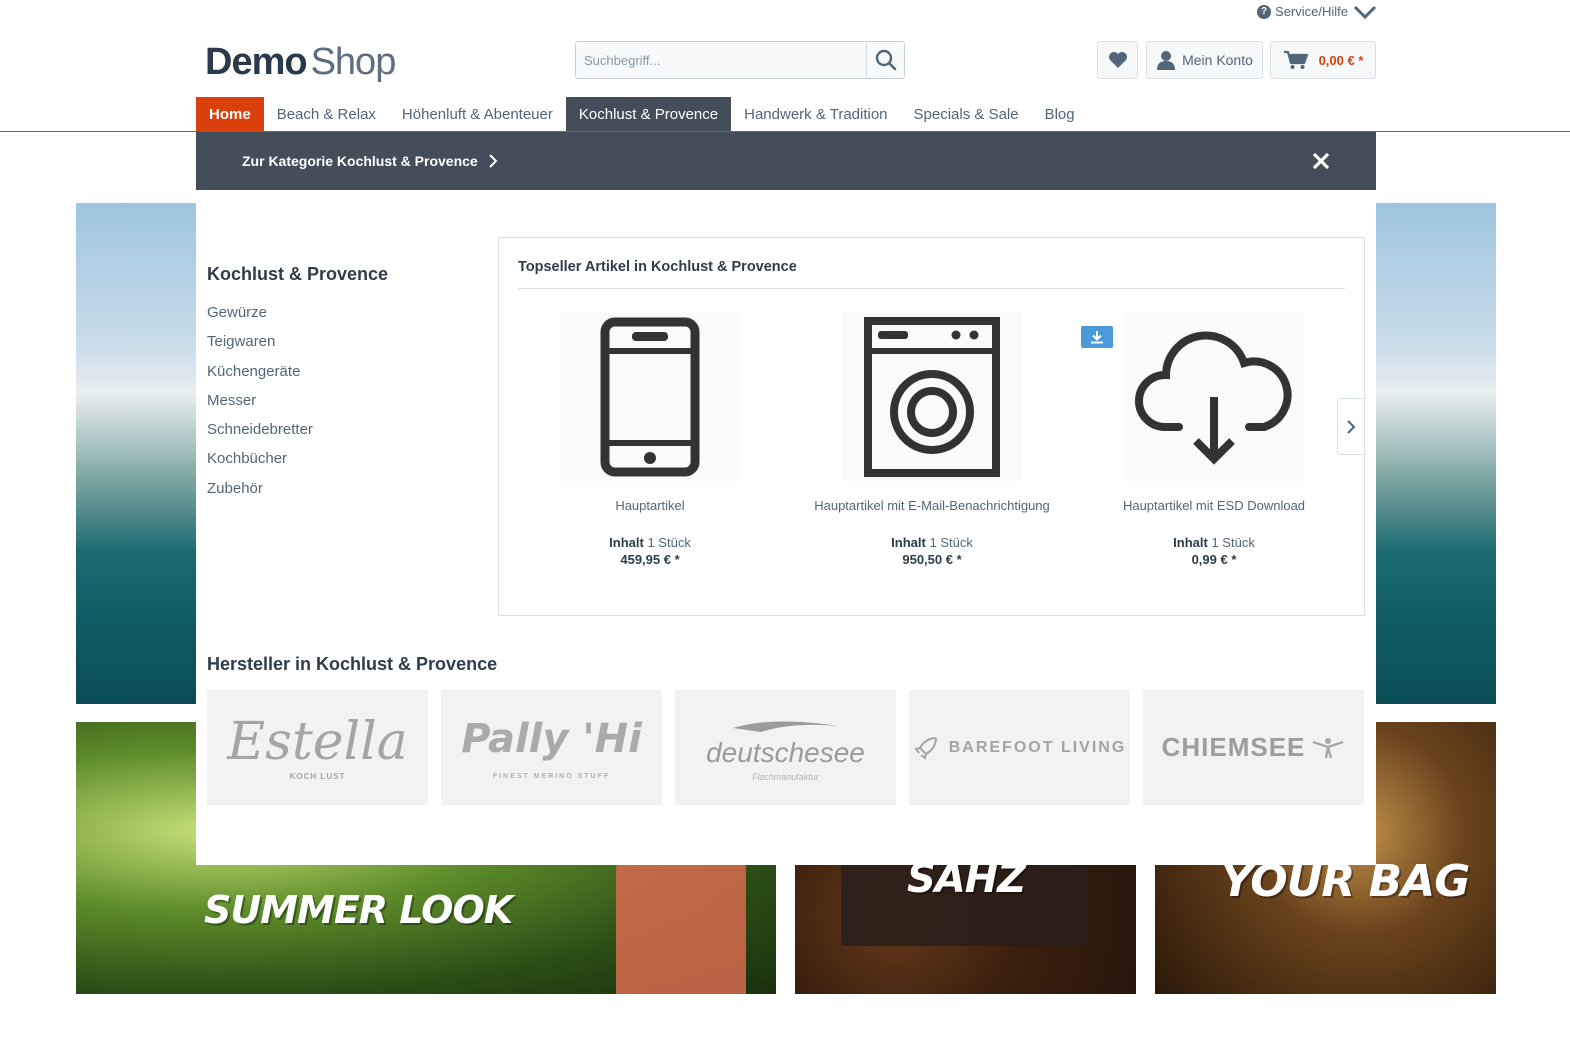 Image resolution: width=1570 pixels, height=1054 pixels. Describe the element at coordinates (358, 910) in the screenshot. I see `banner-summer-text: SUMMER LOOK` at that location.